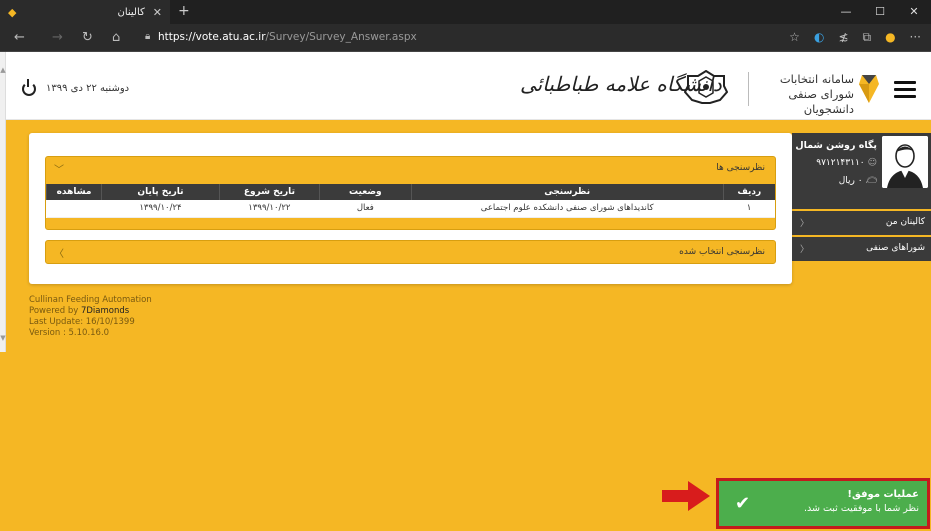 Image resolution: width=931 pixels, height=531 pixels. Describe the element at coordinates (341, 37) in the screenshot. I see `url-path: /Survey/Survey_Answer.aspx` at that location.